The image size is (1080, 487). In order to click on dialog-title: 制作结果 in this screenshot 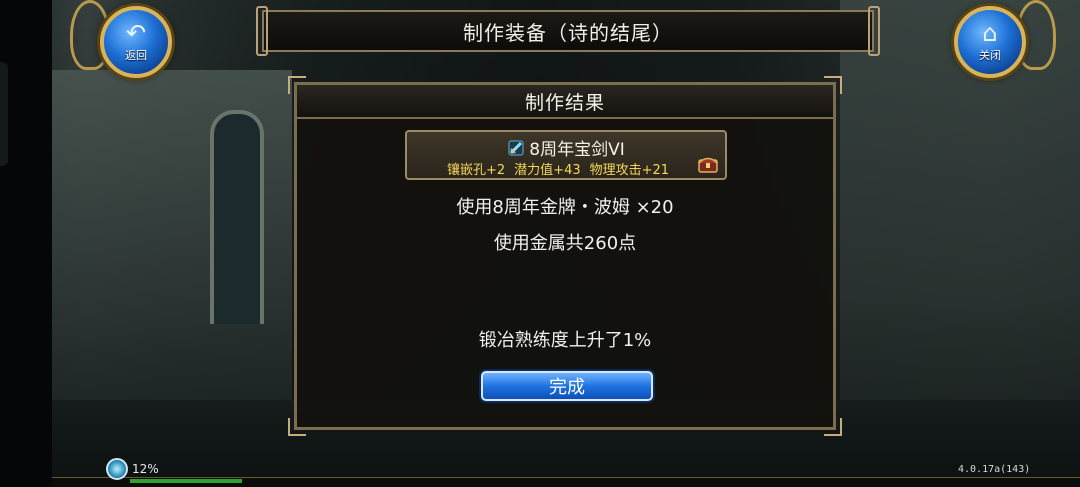, I will do `click(564, 102)`.